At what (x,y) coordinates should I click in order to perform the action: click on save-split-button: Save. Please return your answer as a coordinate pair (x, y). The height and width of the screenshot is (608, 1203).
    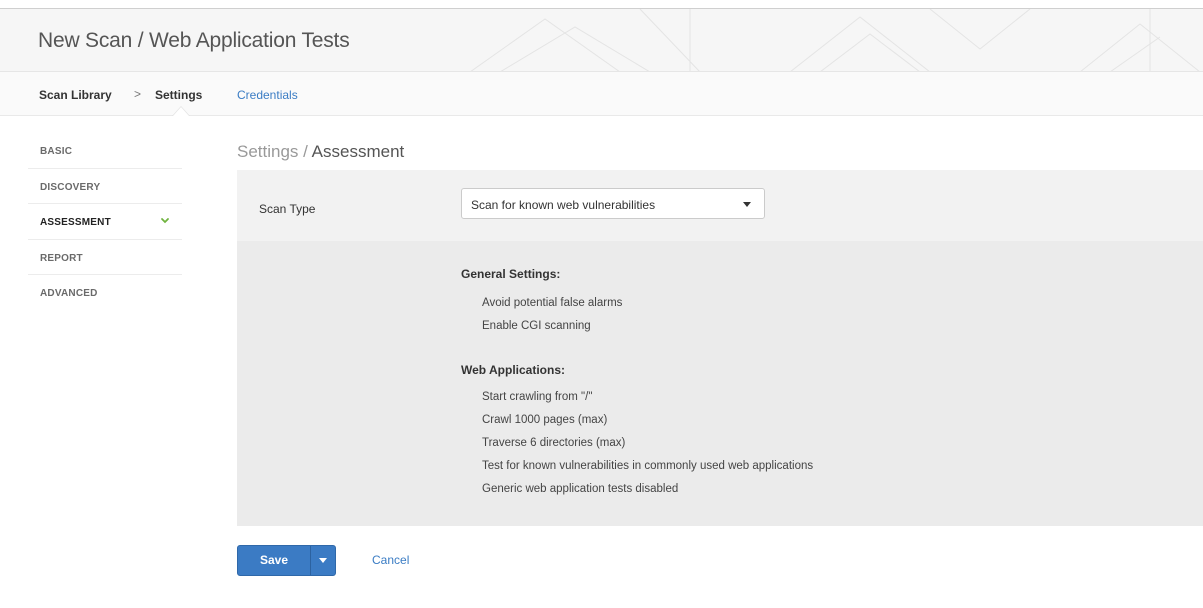
    Looking at the image, I should click on (286, 560).